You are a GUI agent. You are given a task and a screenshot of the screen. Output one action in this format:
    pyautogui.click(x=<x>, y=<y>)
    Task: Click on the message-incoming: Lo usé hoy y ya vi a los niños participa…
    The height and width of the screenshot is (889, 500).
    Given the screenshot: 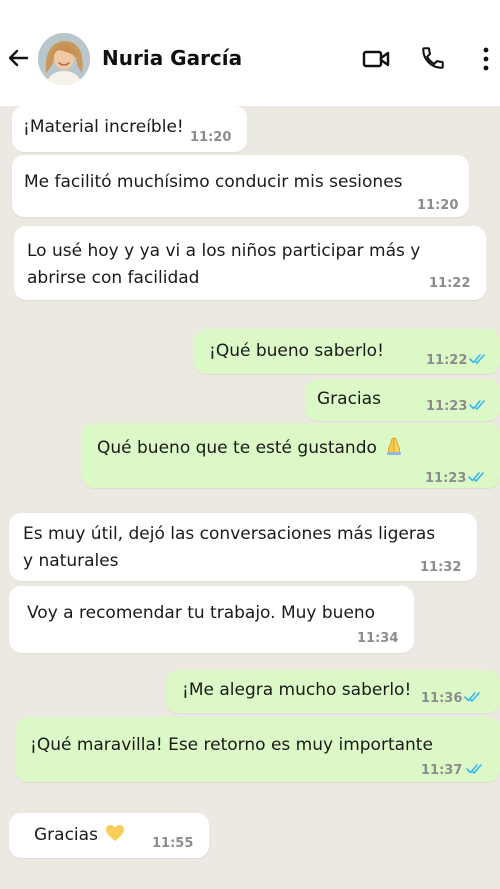 What is the action you would take?
    pyautogui.click(x=250, y=263)
    